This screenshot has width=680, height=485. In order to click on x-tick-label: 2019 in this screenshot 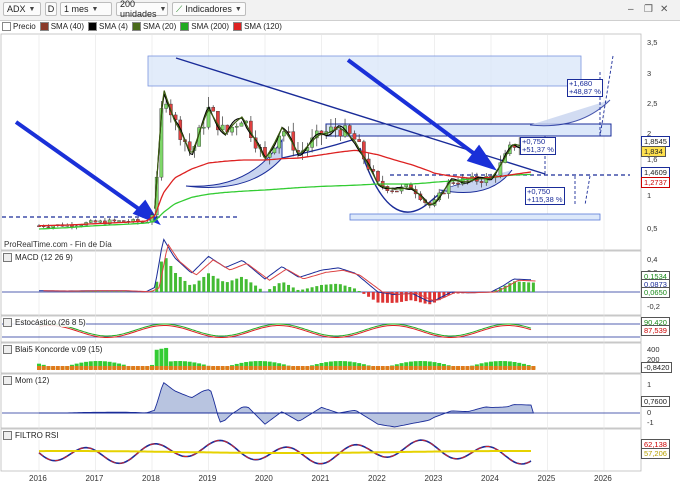, I will do `click(207, 478)`.